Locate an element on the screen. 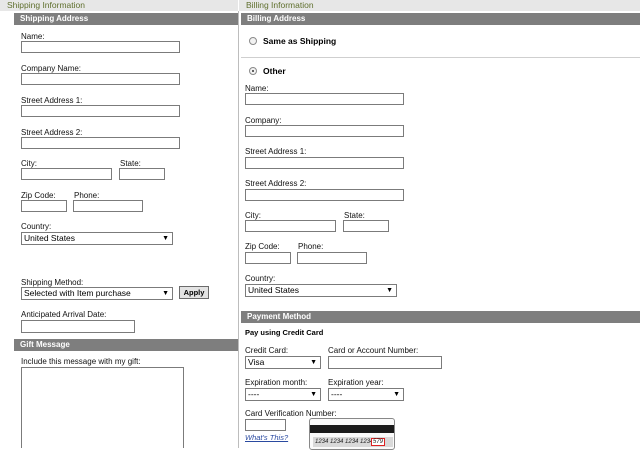  expiration-month-value: ---- is located at coordinates (254, 394).